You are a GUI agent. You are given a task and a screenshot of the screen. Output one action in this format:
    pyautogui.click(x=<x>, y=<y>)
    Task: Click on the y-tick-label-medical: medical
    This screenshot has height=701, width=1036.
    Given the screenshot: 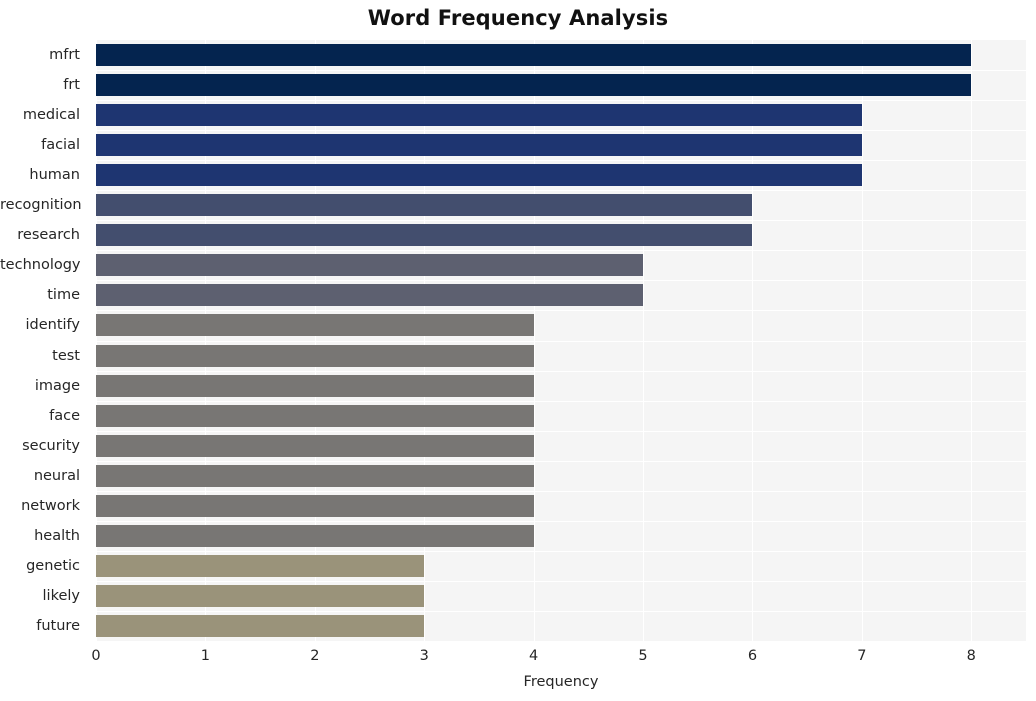 What is the action you would take?
    pyautogui.click(x=51, y=115)
    